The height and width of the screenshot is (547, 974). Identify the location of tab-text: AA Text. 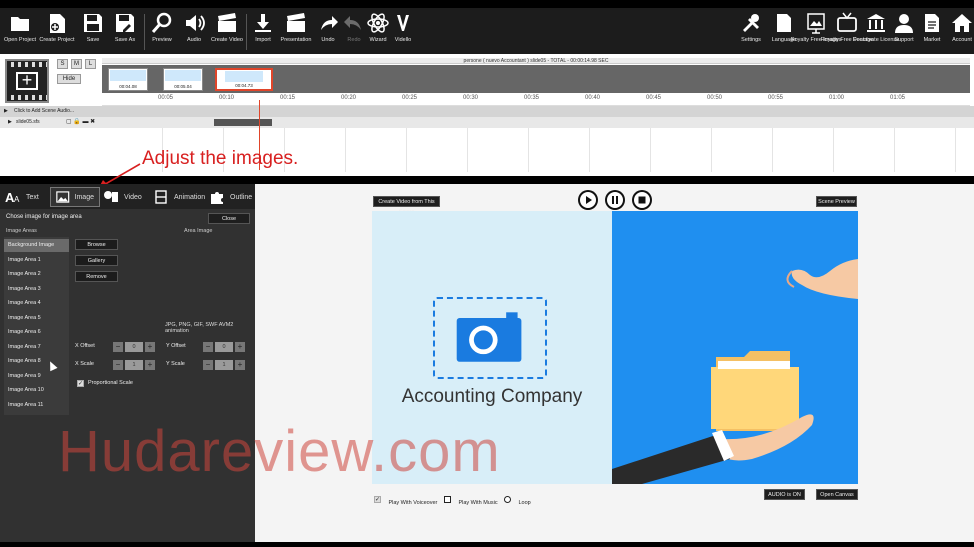
(22, 197).